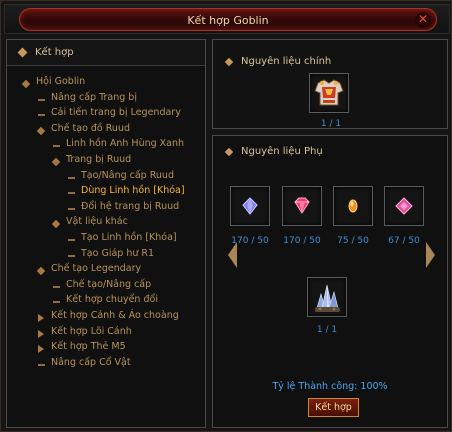 The width and height of the screenshot is (452, 432). I want to click on recipe-tree-header: Kết hợp, so click(106, 53).